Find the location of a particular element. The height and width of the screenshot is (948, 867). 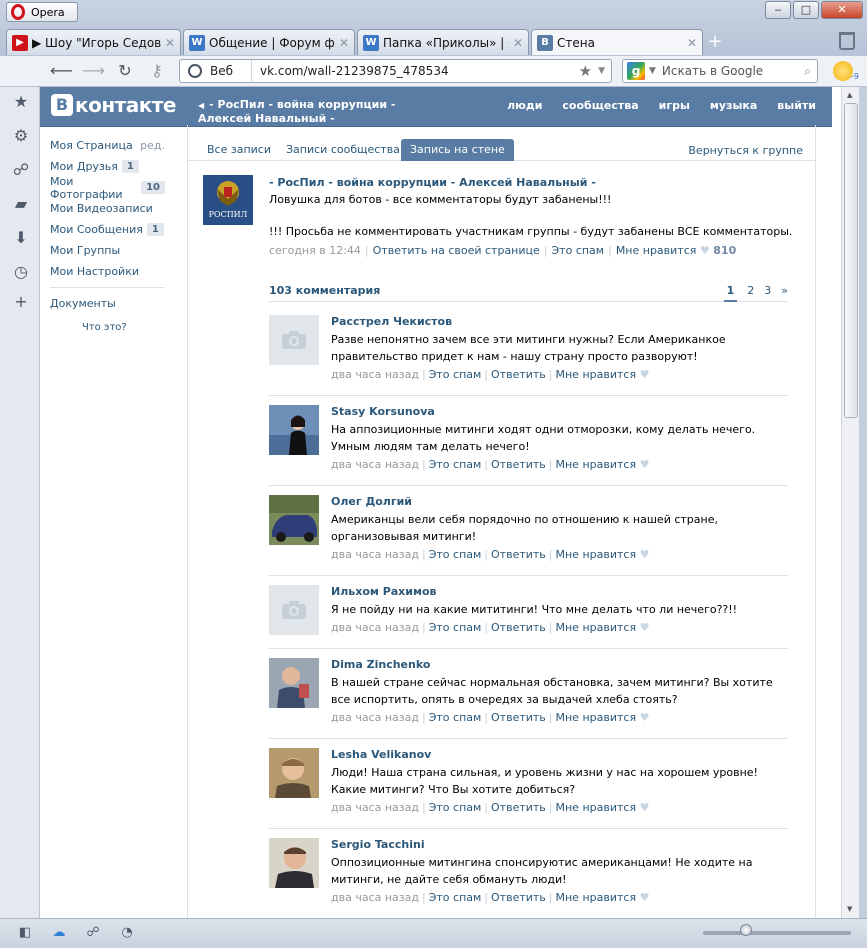

edit-link: ред. is located at coordinates (152, 145).